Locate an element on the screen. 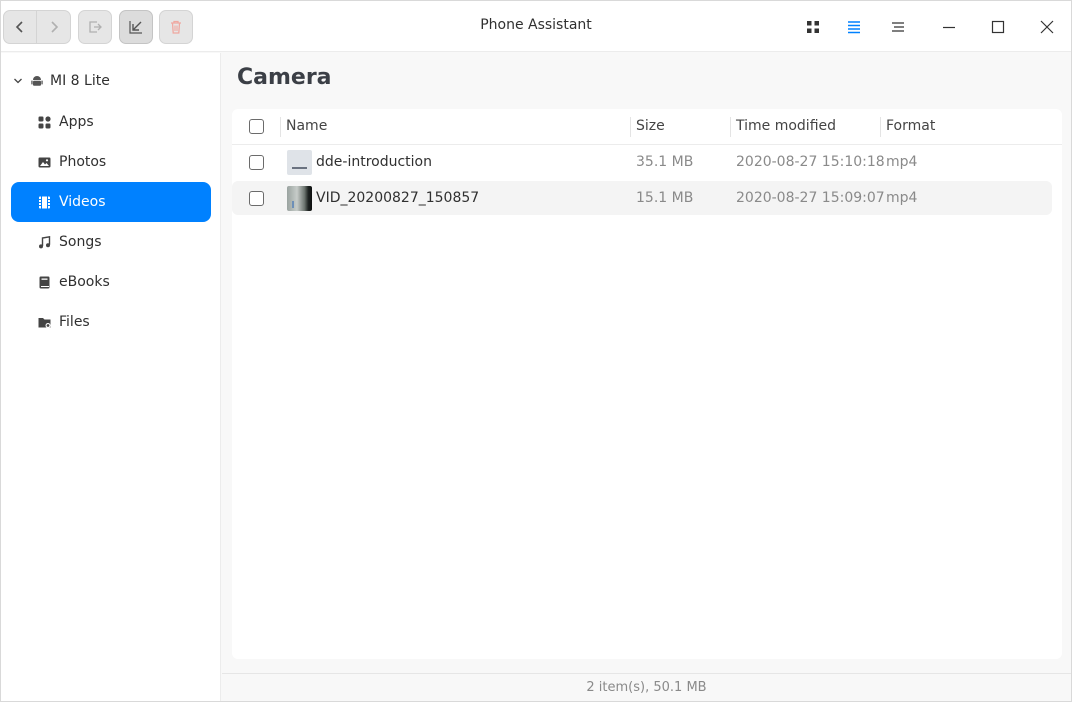 The image size is (1072, 702). icon-view-button is located at coordinates (813, 27).